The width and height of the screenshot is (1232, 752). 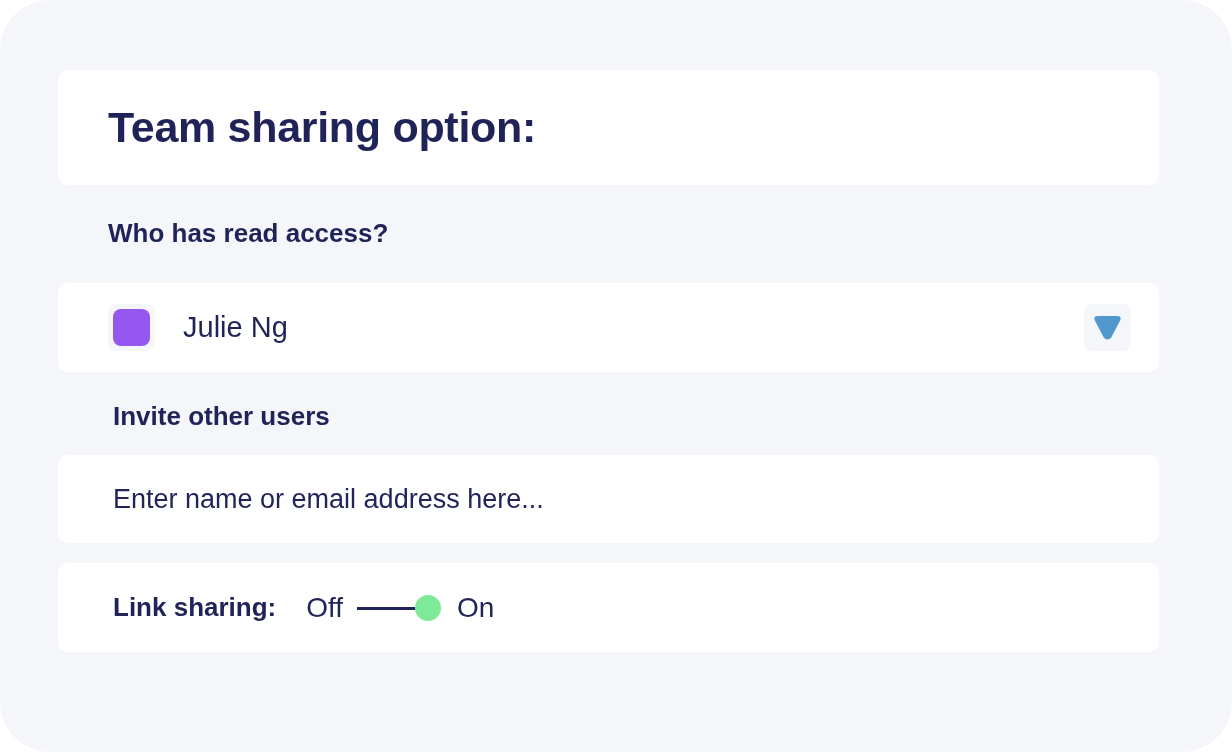 What do you see at coordinates (399, 607) in the screenshot?
I see `toggle-switch` at bounding box center [399, 607].